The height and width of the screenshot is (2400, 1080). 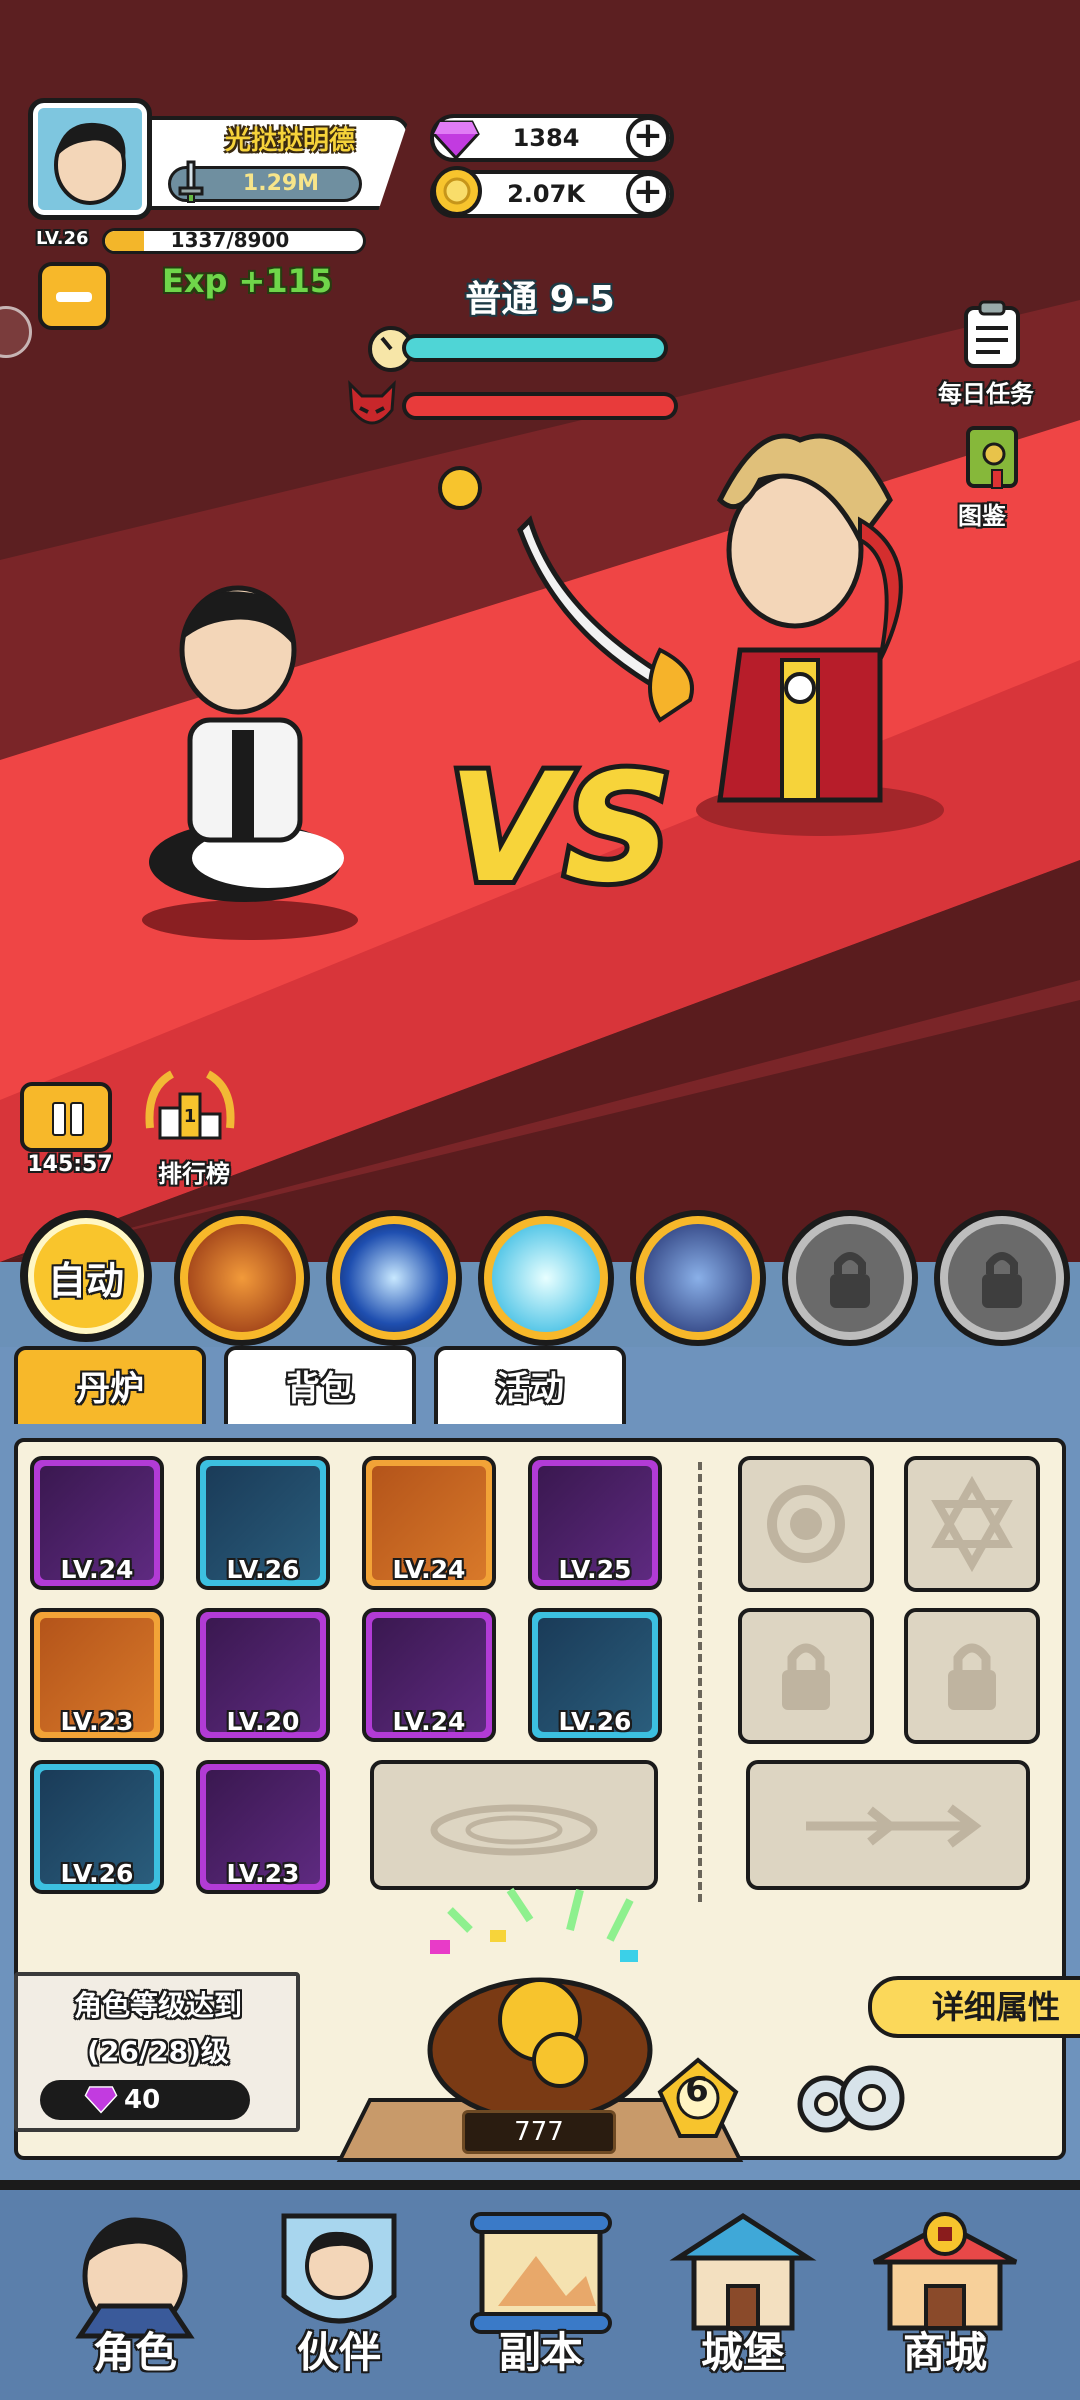 What do you see at coordinates (540, 2352) in the screenshot?
I see `nav-dungeon-label: 副本` at bounding box center [540, 2352].